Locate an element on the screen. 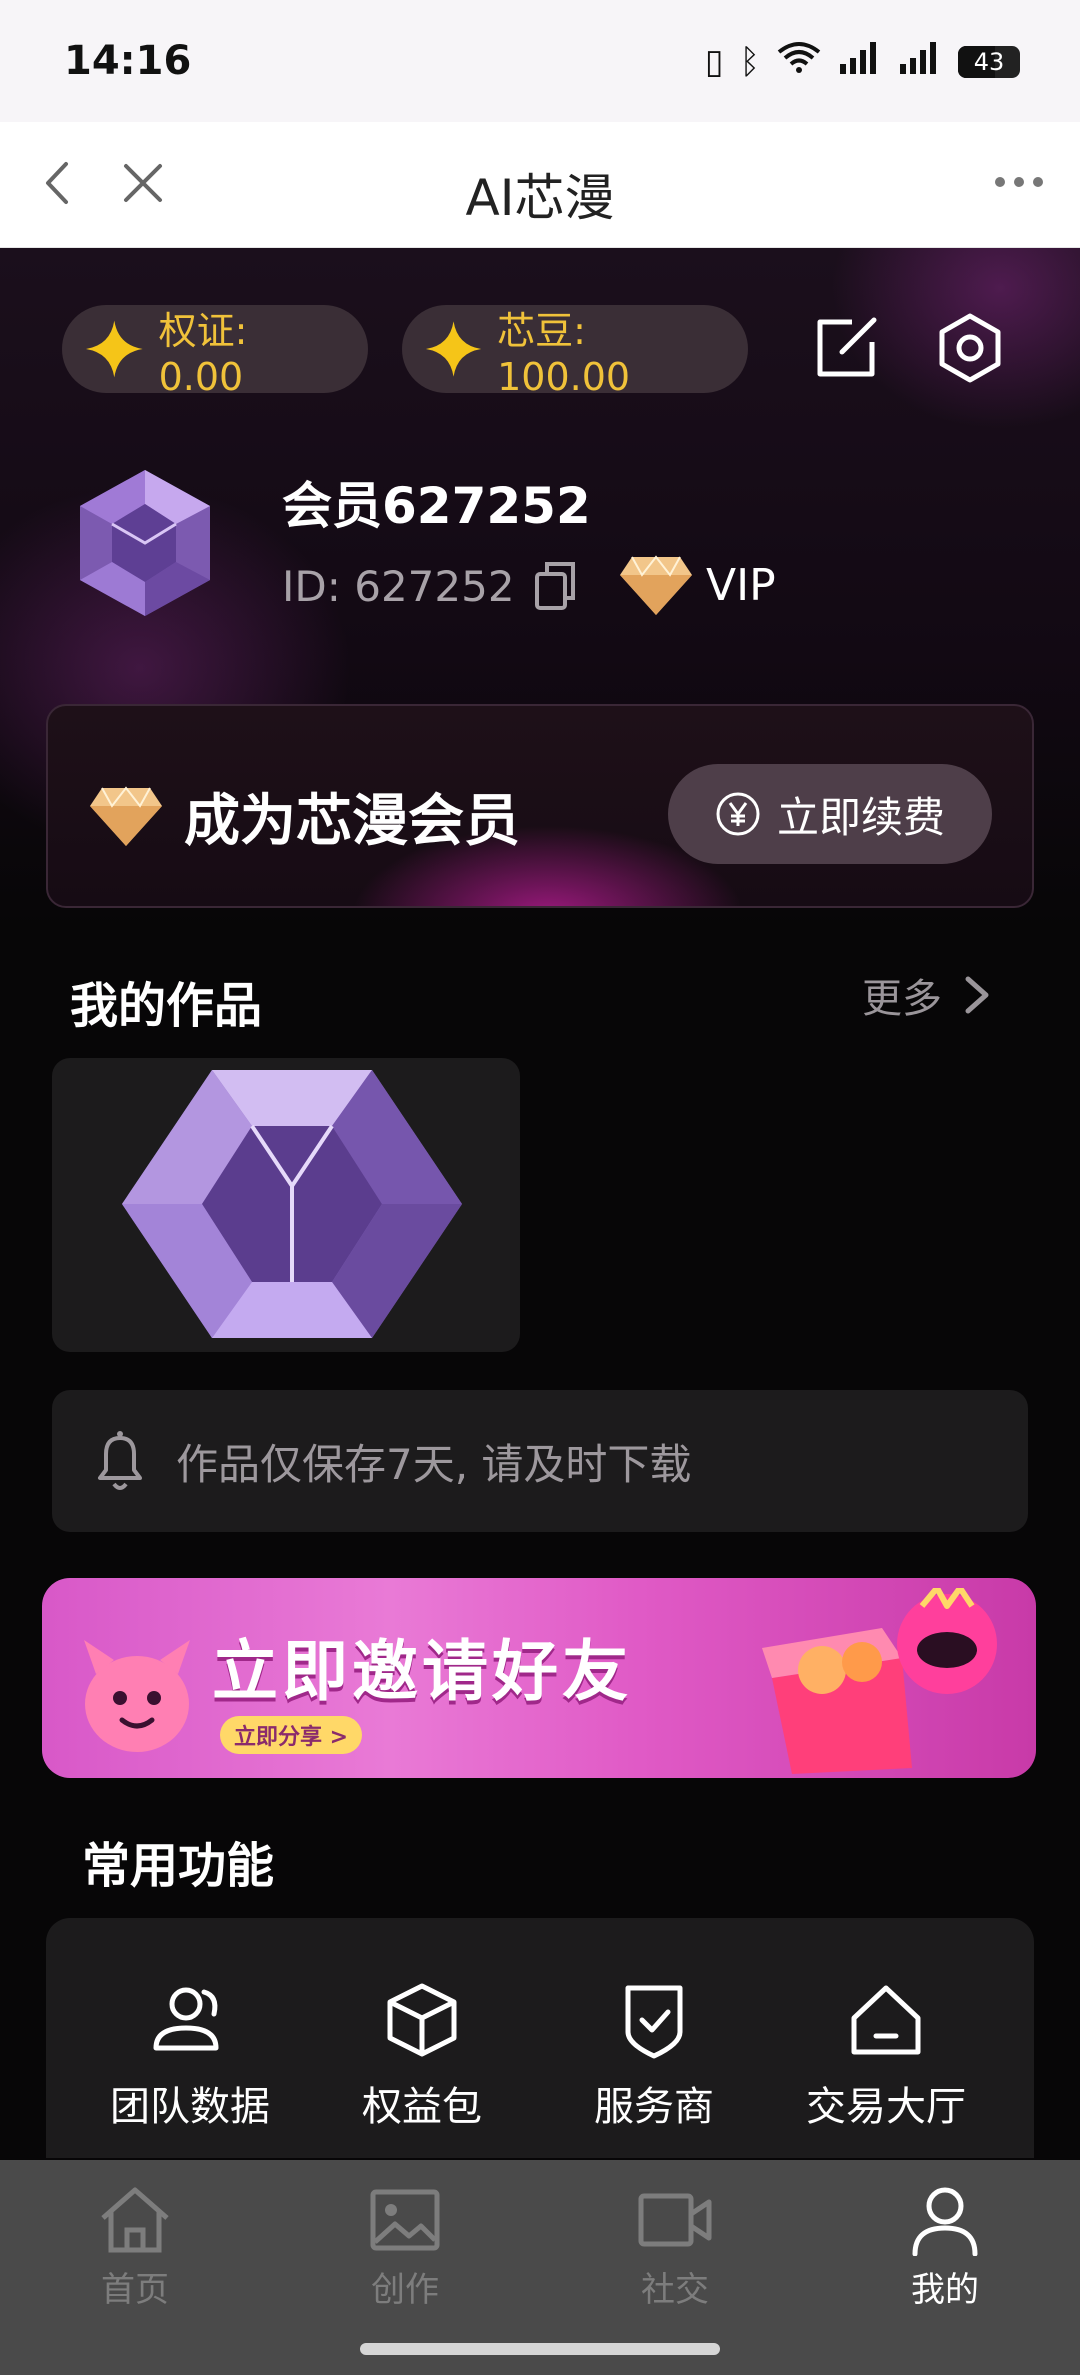  function-label: 交易大厅 is located at coordinates (886, 2107).